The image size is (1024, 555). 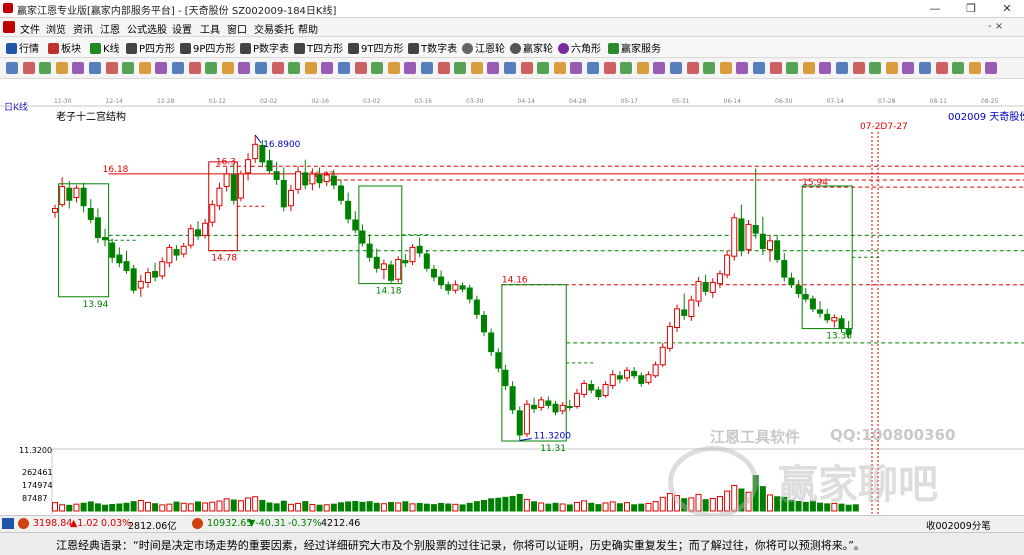 What do you see at coordinates (150, 47) in the screenshot?
I see `toolbar-p-square-button: P四方形` at bounding box center [150, 47].